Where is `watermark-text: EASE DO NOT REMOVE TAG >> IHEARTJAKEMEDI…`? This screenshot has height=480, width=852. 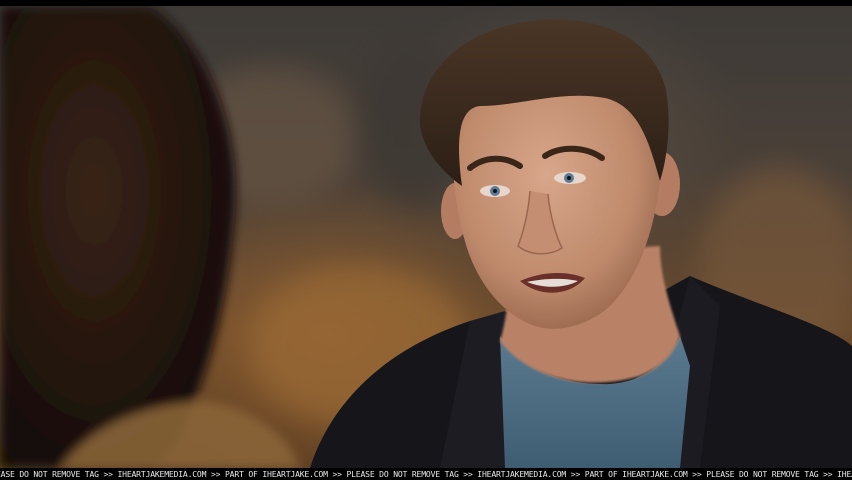
watermark-text: EASE DO NOT REMOVE TAG >> IHEARTJAKEMEDI… is located at coordinates (426, 474).